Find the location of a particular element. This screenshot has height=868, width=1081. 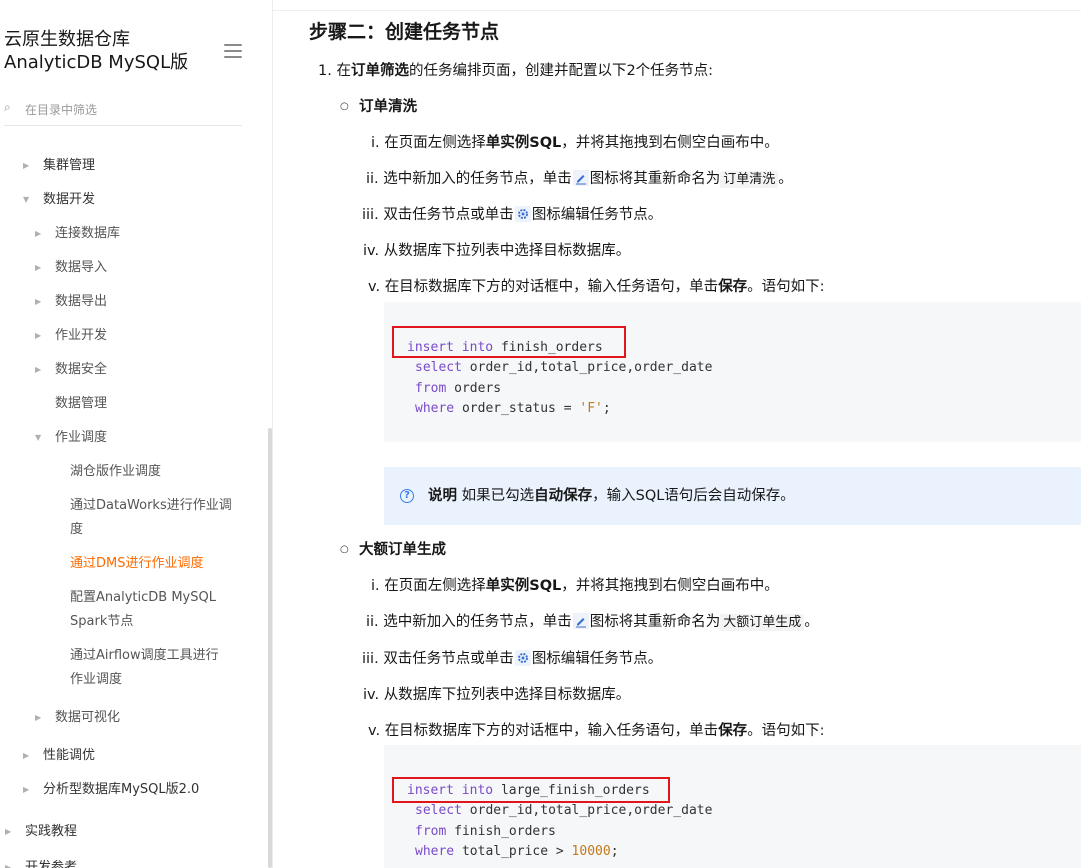

doc-title: 云原生数据仓库 AnalyticDB MySQL版 is located at coordinates (96, 51).